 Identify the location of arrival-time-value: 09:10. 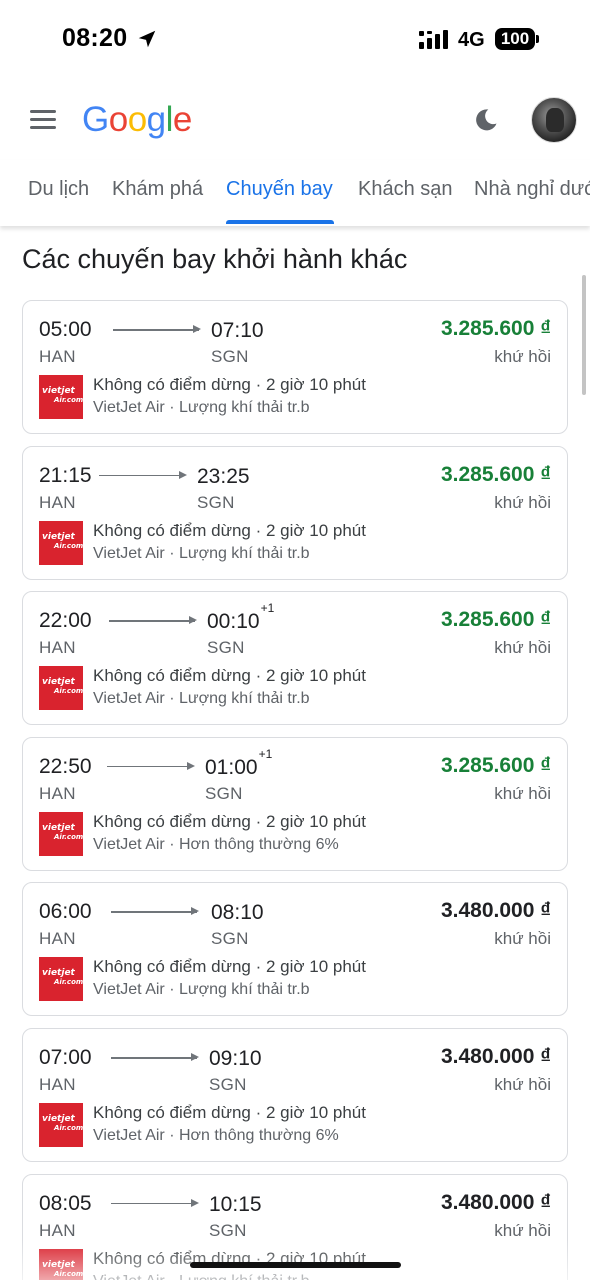
(235, 1058).